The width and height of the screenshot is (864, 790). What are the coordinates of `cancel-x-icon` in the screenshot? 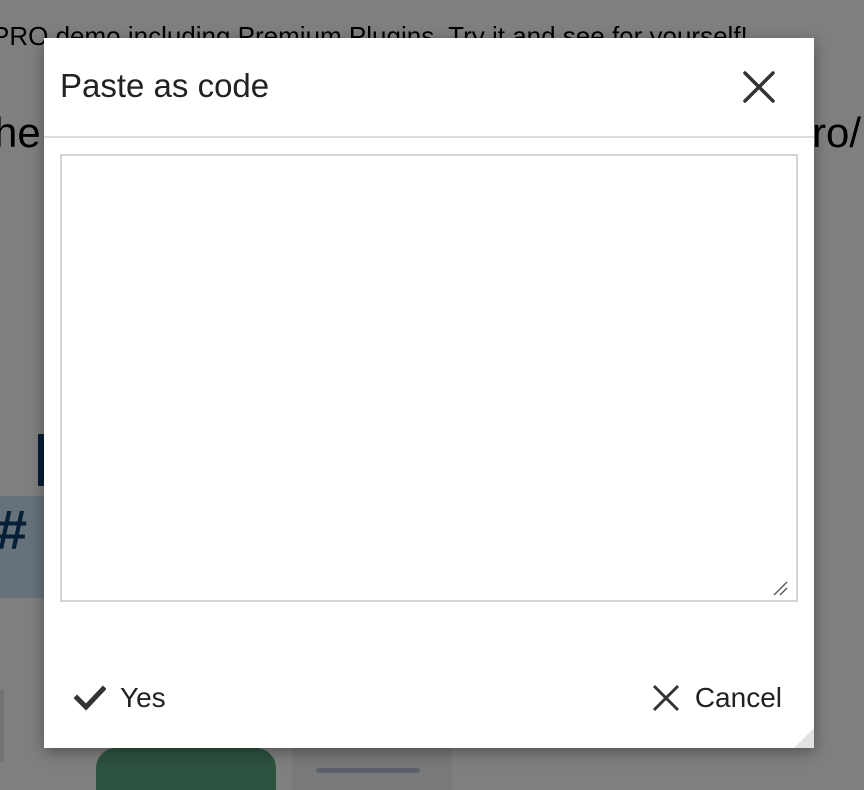 It's located at (665, 698).